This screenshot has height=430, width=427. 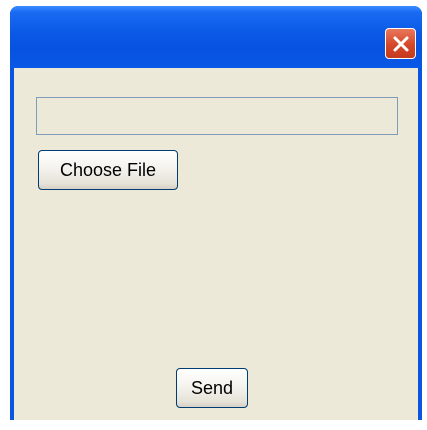 I want to click on send-button: Send, so click(x=212, y=388).